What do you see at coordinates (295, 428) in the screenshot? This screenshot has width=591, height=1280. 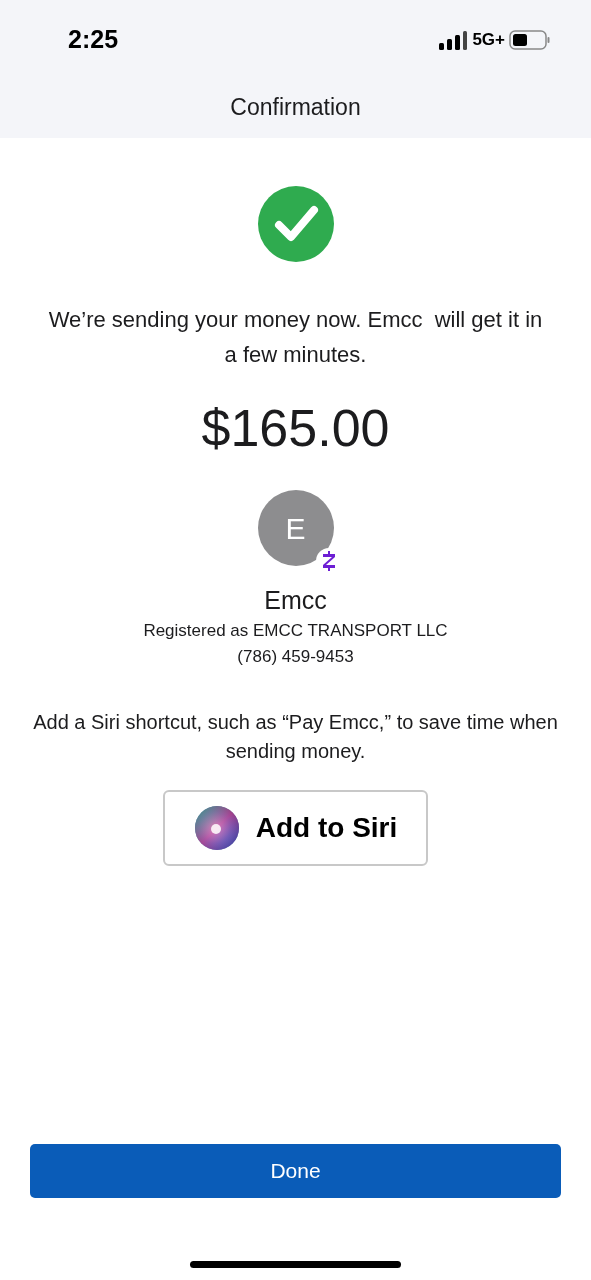 I see `amount: $165.00` at bounding box center [295, 428].